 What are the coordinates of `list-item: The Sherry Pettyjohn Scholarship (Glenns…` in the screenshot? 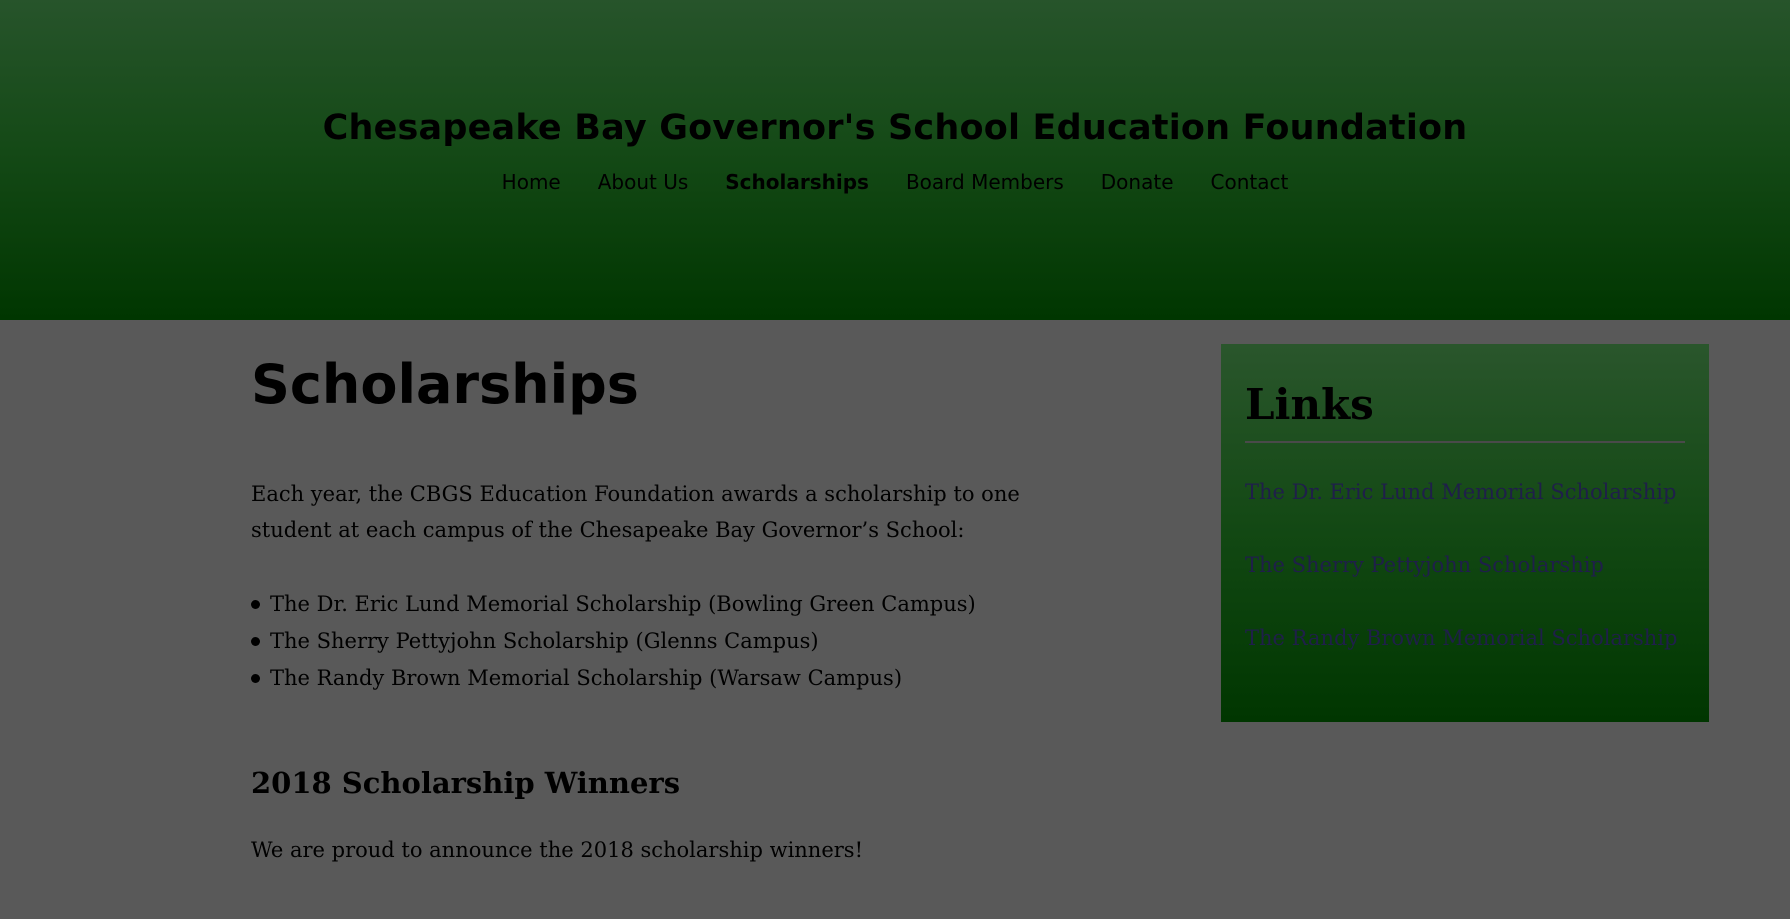 It's located at (613, 641).